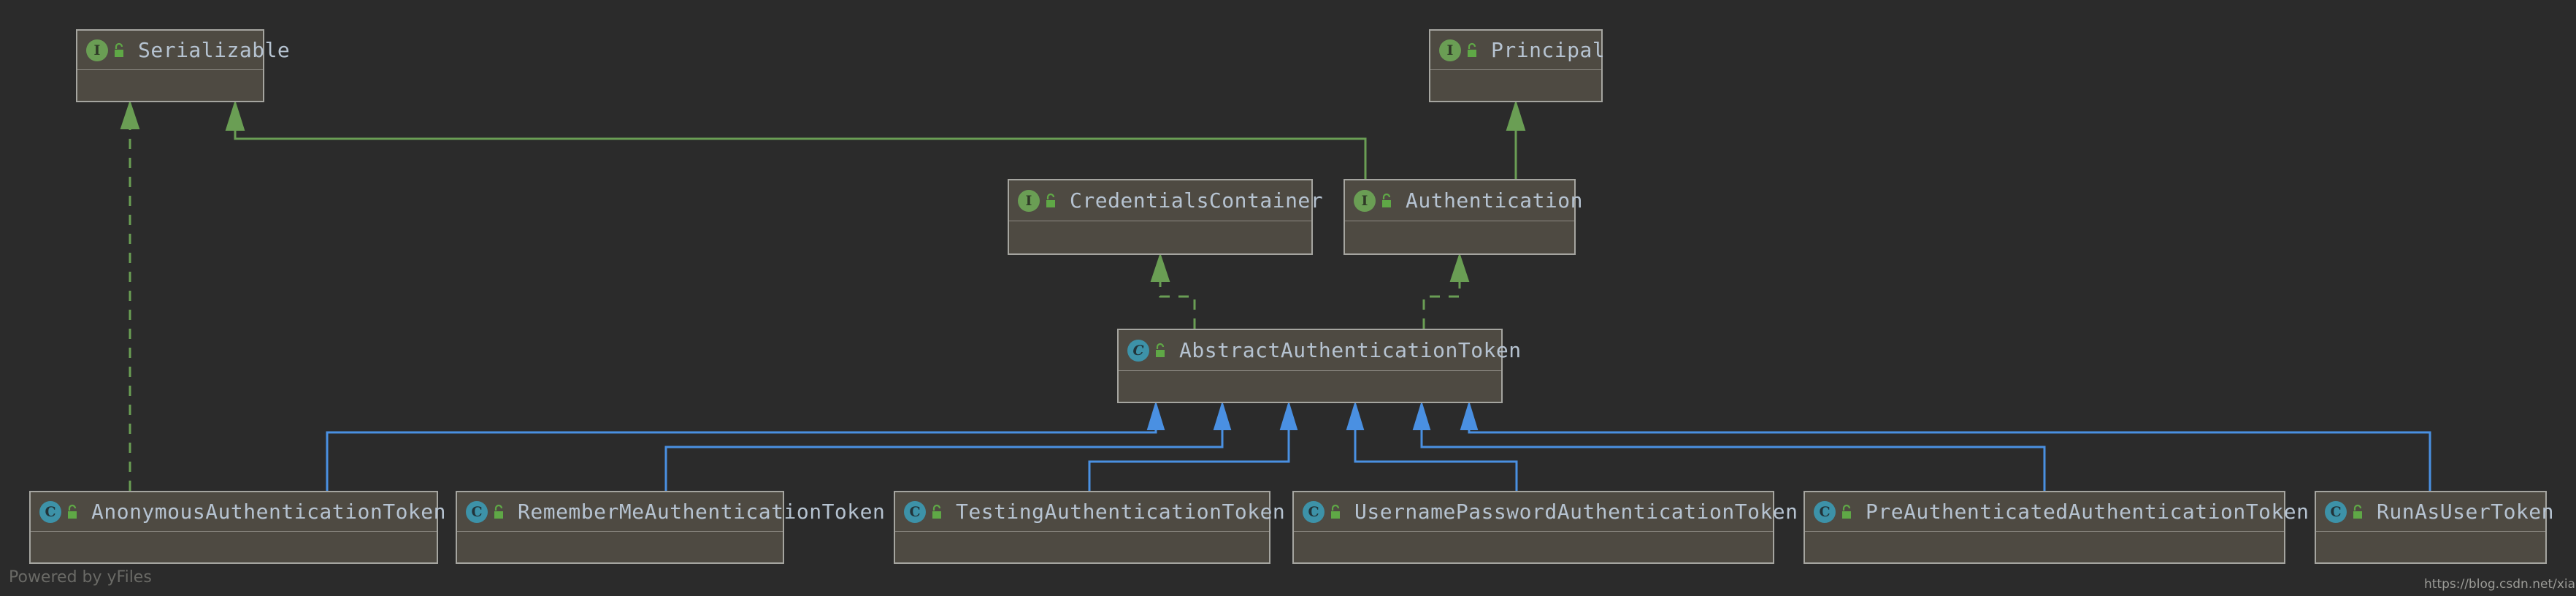  Describe the element at coordinates (80, 577) in the screenshot. I see `yfiles-watermark: Powered by yFiles` at that location.